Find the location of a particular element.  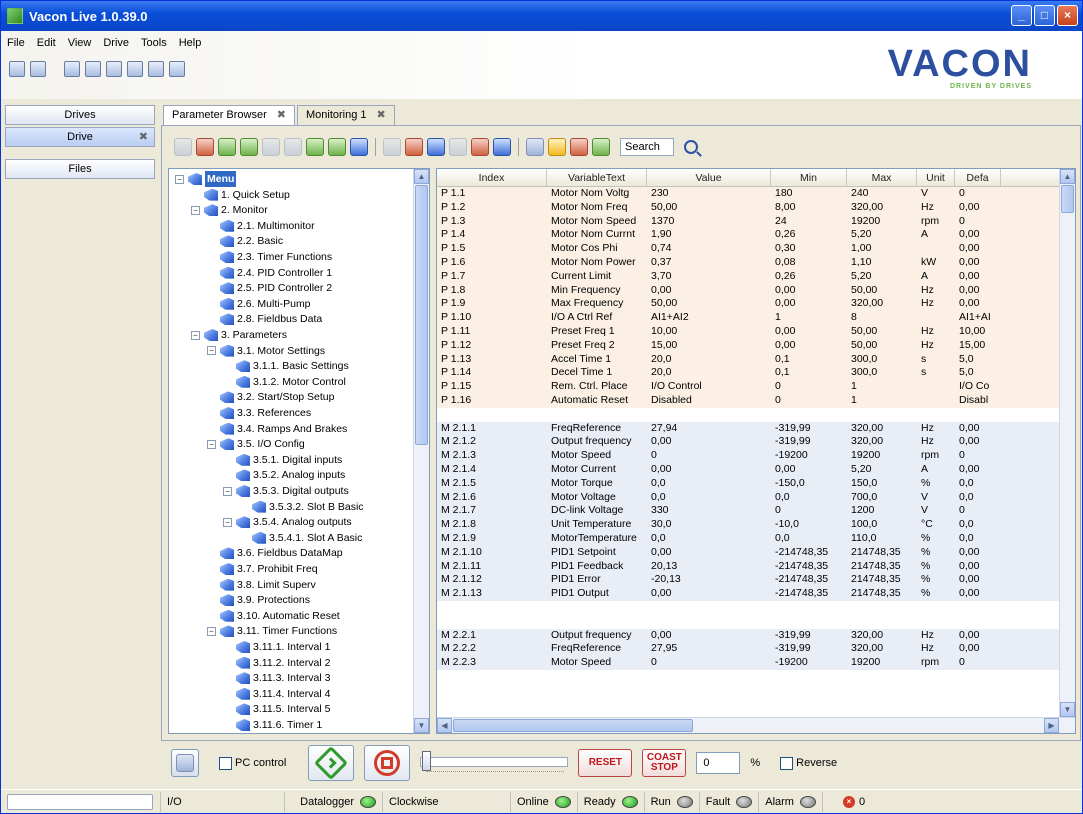

drive-icon is located at coordinates (72, 69).